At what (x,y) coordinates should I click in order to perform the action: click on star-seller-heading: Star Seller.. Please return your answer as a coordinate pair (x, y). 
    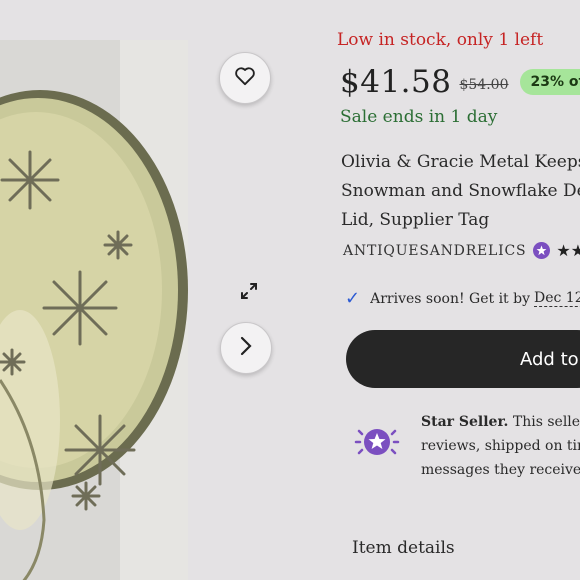
    Looking at the image, I should click on (465, 422).